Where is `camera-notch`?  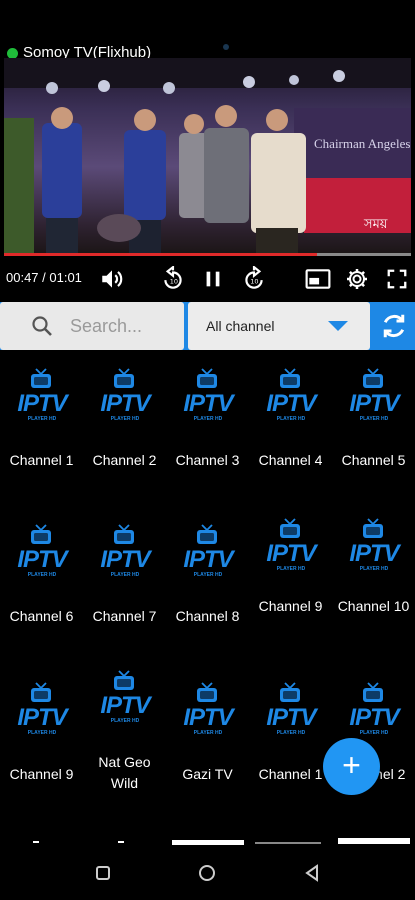 camera-notch is located at coordinates (226, 47).